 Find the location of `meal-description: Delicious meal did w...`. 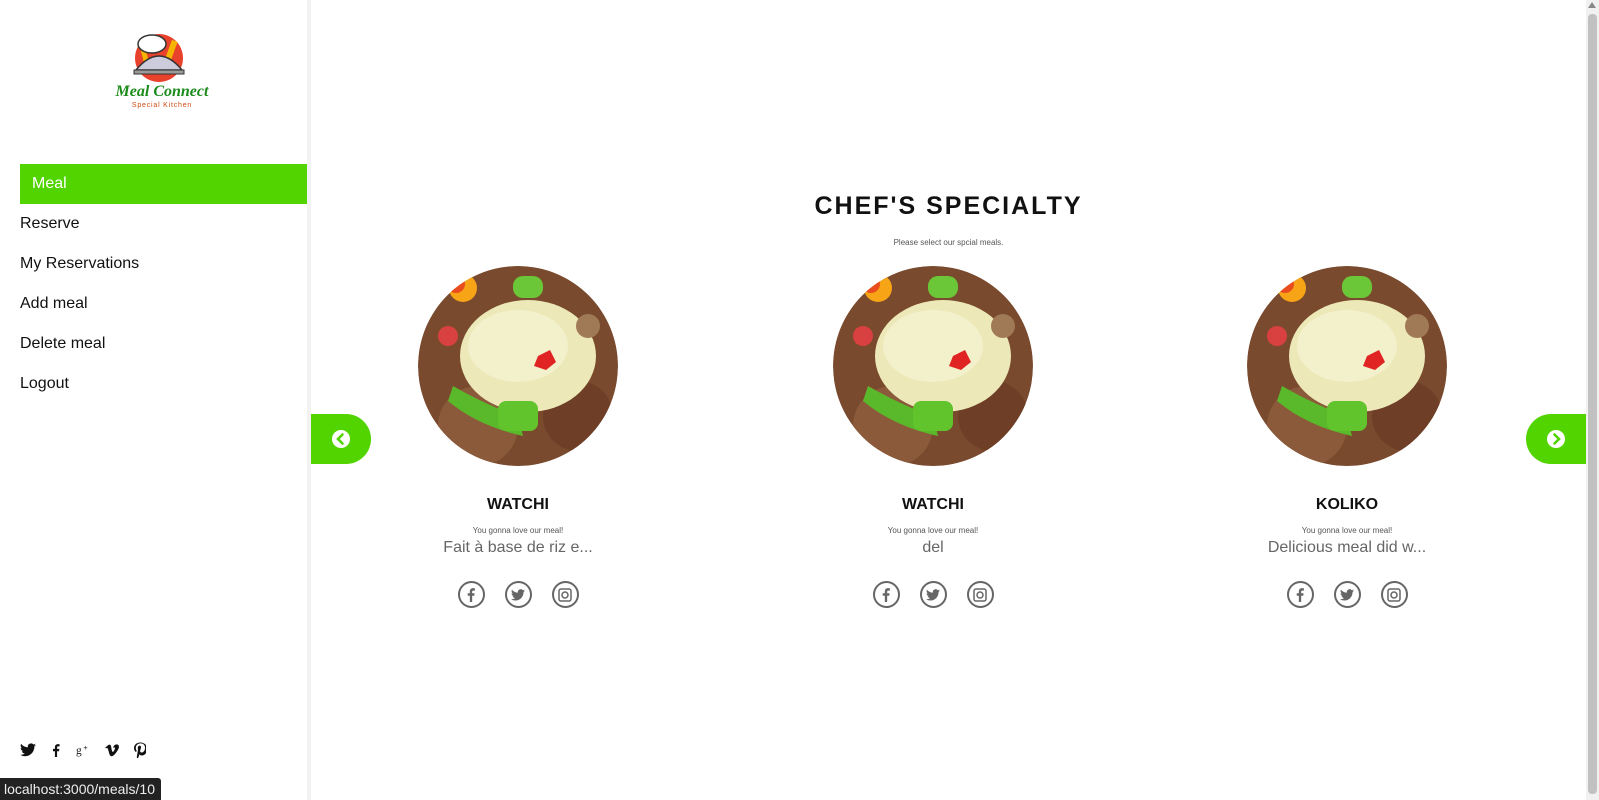

meal-description: Delicious meal did w... is located at coordinates (1347, 547).